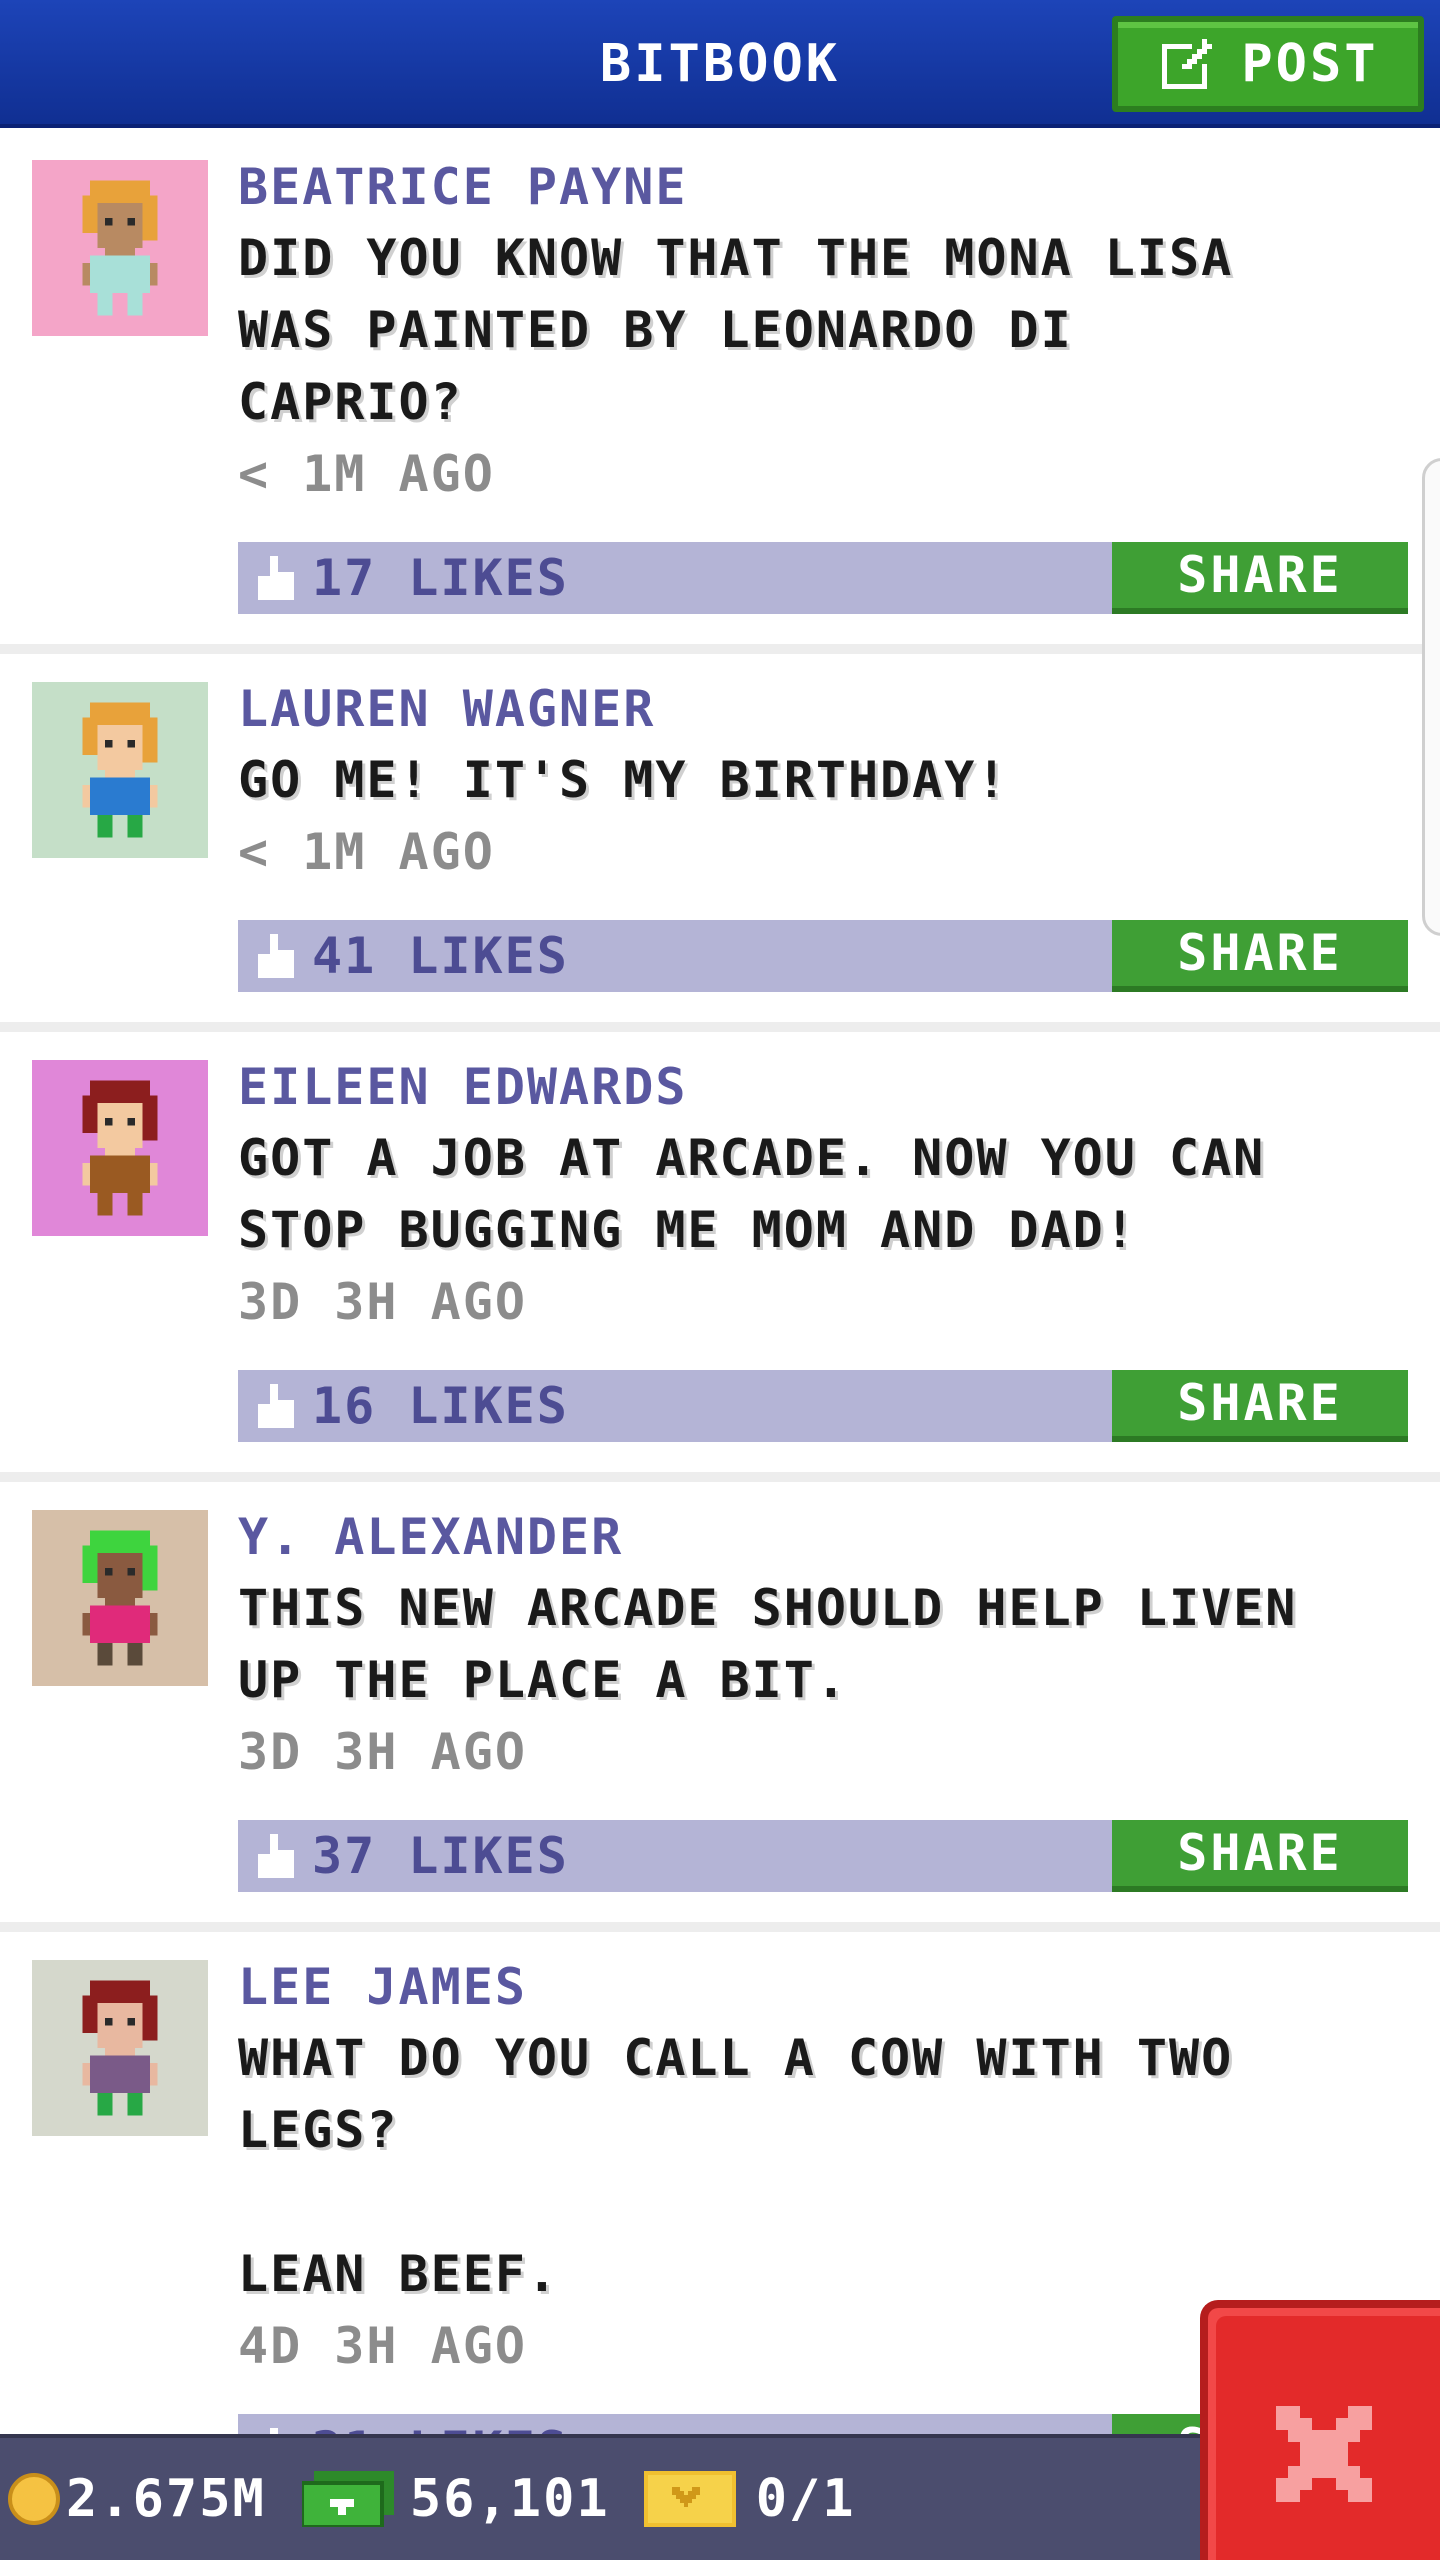  Describe the element at coordinates (166, 2499) in the screenshot. I see `coin-count: 2.675M` at that location.